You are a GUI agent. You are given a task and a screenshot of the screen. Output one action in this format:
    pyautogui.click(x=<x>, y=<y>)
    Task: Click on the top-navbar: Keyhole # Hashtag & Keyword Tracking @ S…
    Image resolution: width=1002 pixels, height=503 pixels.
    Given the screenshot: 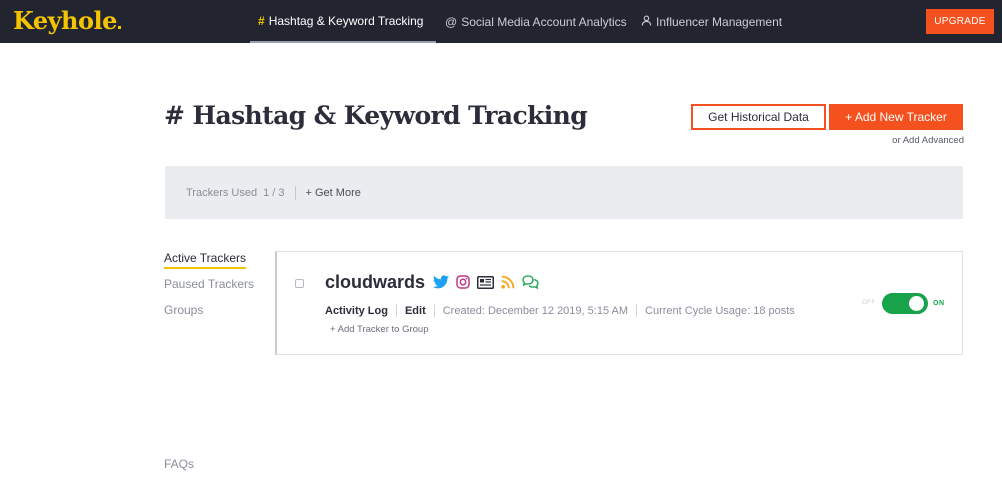 What is the action you would take?
    pyautogui.click(x=501, y=21)
    